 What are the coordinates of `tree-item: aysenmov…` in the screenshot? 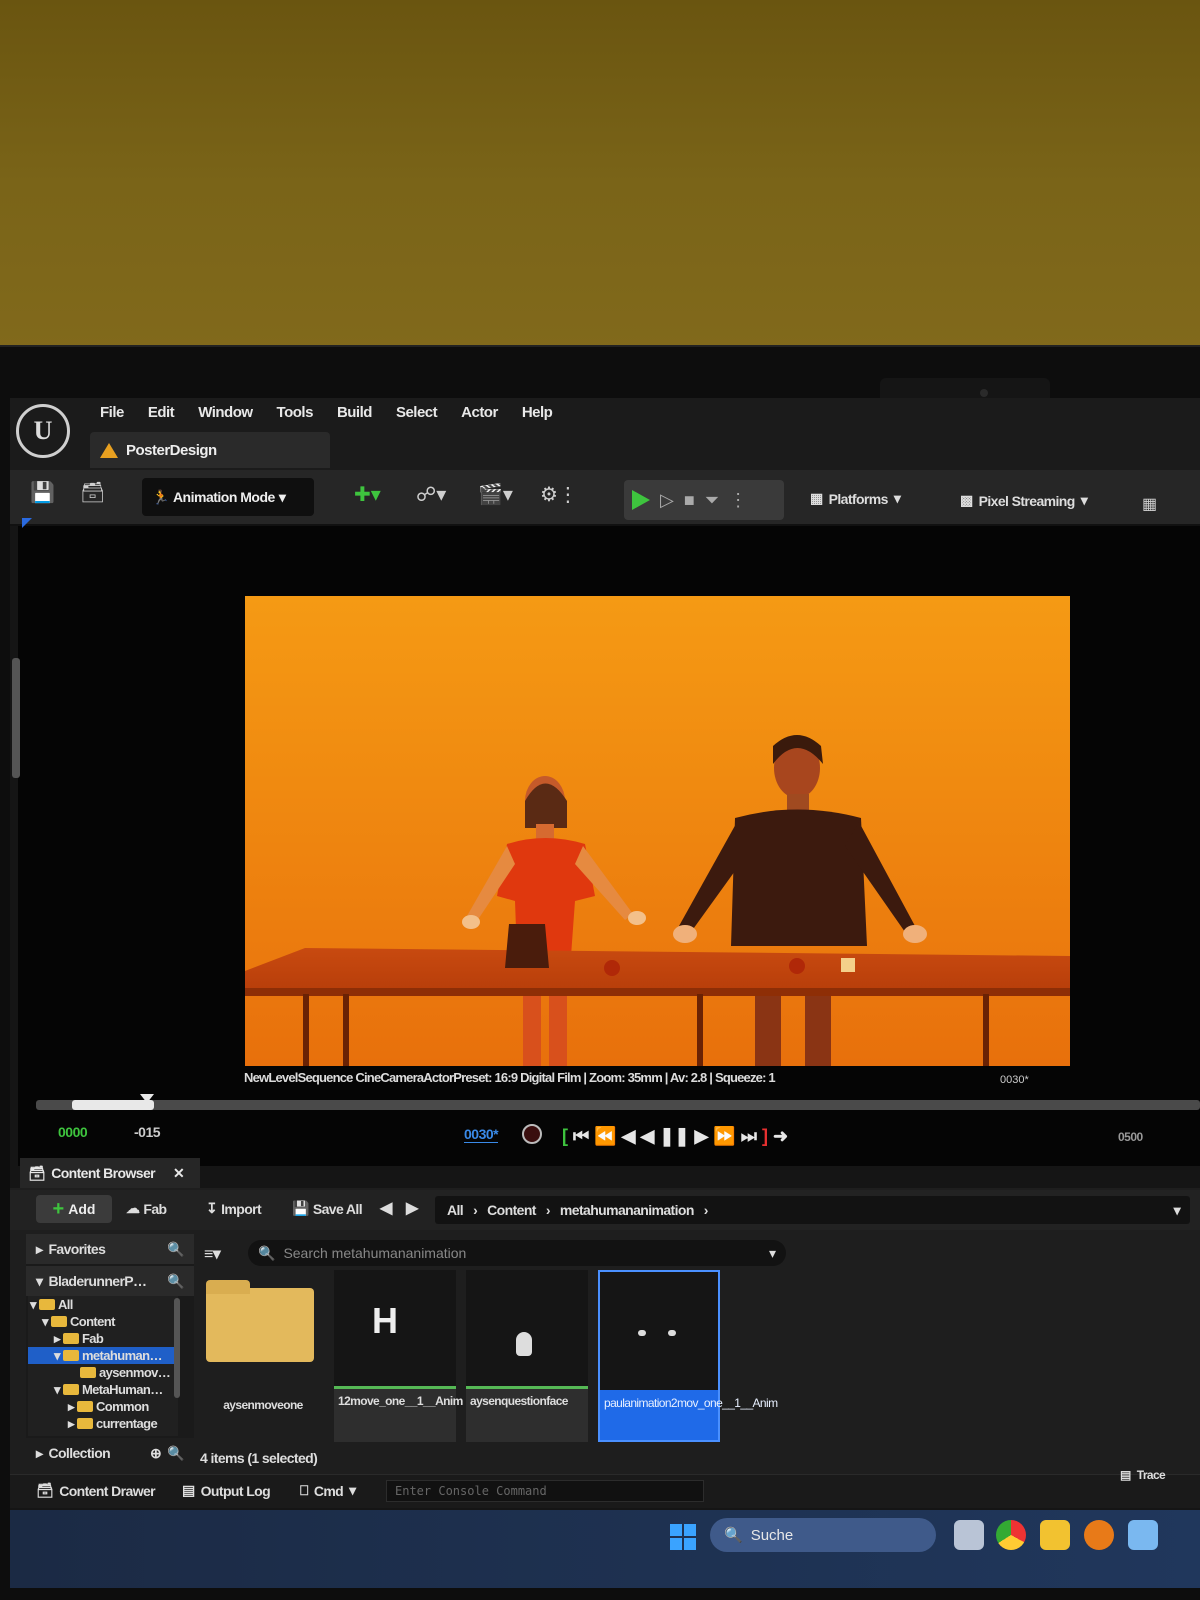 It's located at (103, 1372).